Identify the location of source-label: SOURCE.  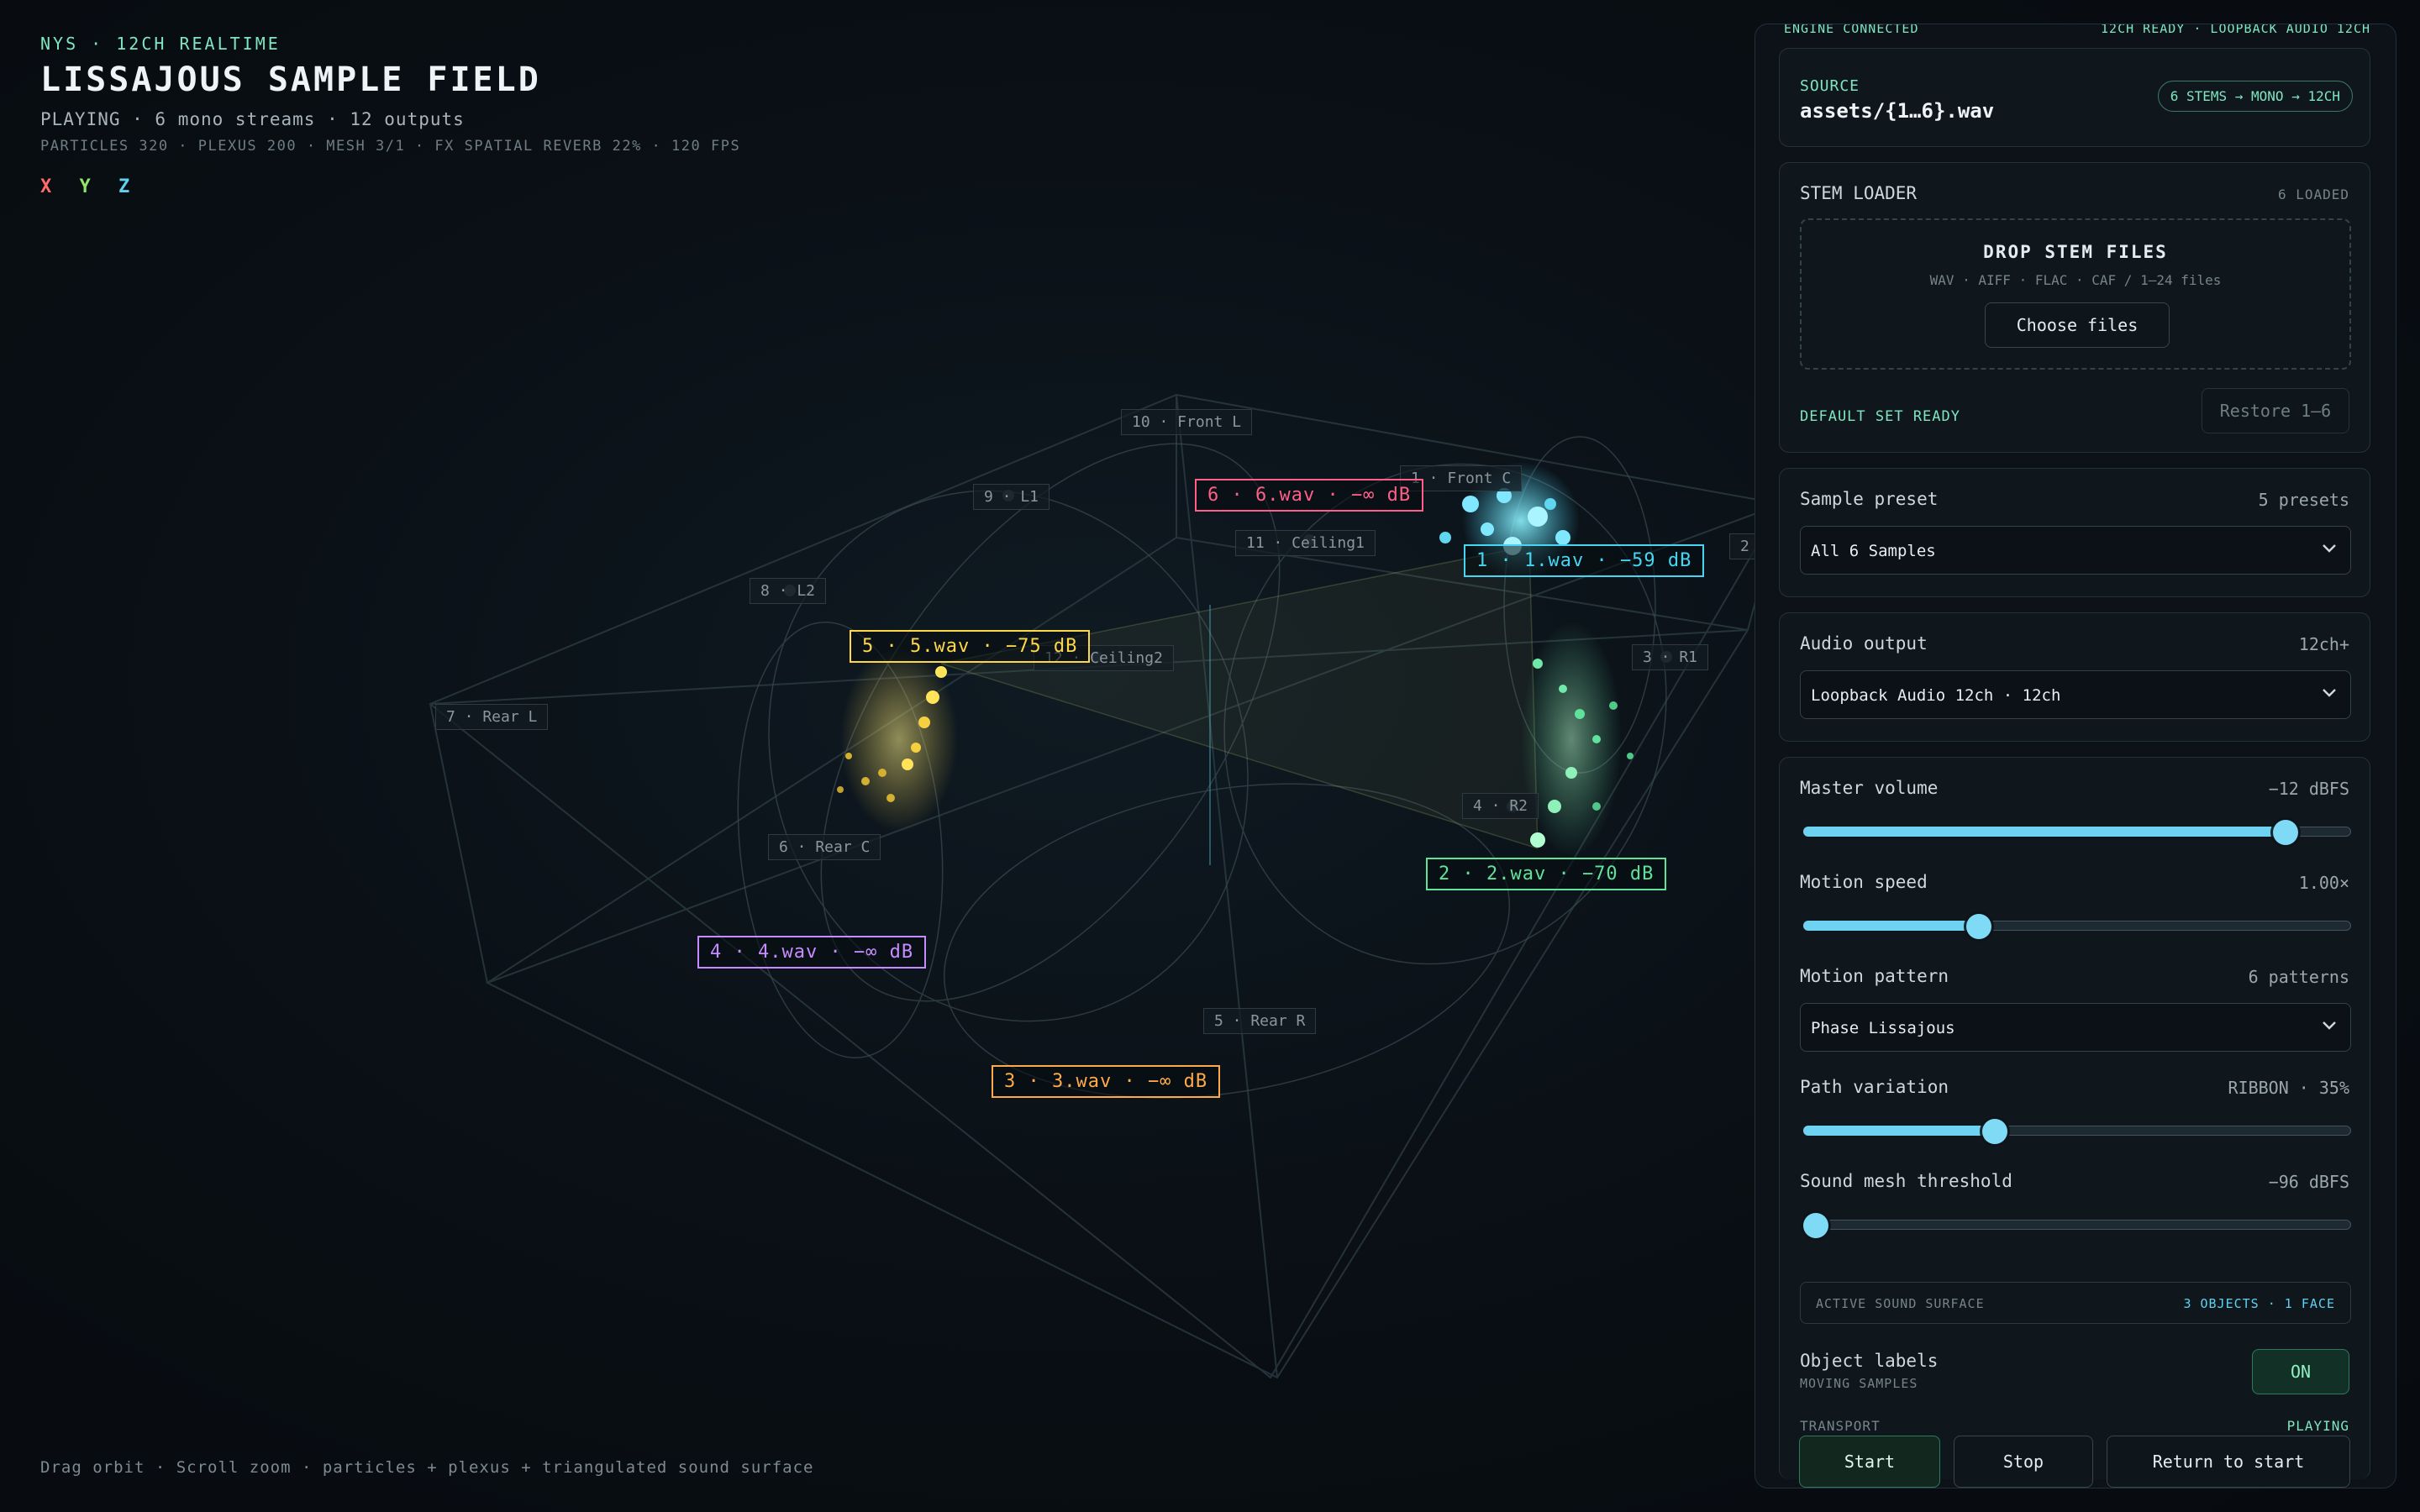
(1830, 86).